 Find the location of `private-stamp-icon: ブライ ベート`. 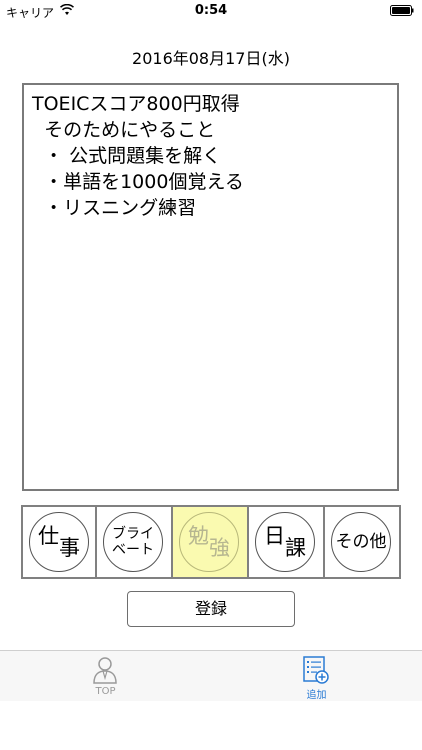

private-stamp-icon: ブライ ベート is located at coordinates (133, 542).